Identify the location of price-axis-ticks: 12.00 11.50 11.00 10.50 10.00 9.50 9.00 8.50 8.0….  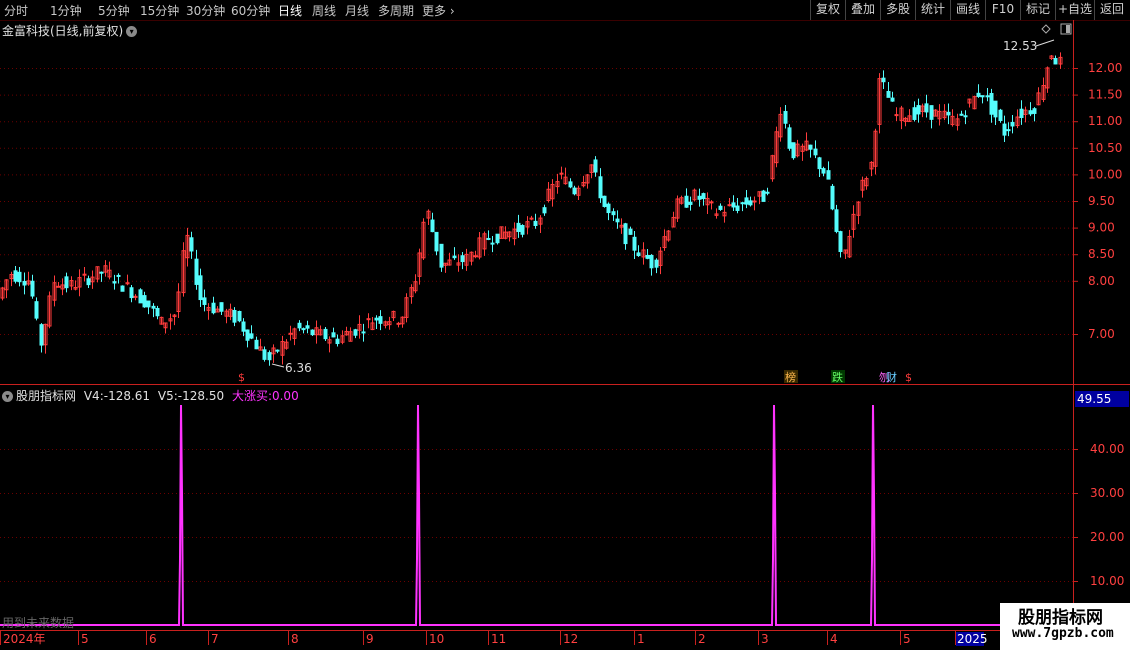
(1097, 201).